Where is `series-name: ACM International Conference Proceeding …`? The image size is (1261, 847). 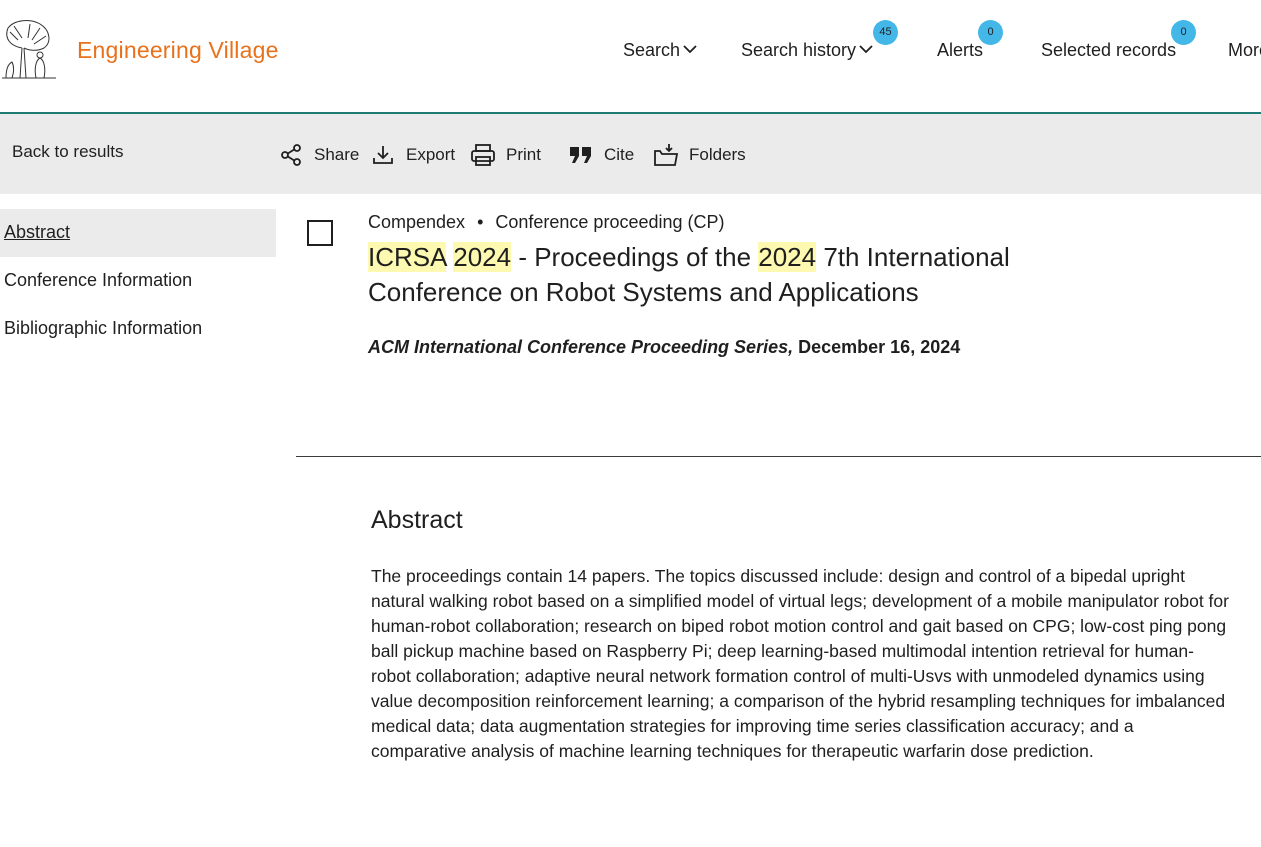
series-name: ACM International Conference Proceeding … is located at coordinates (580, 347).